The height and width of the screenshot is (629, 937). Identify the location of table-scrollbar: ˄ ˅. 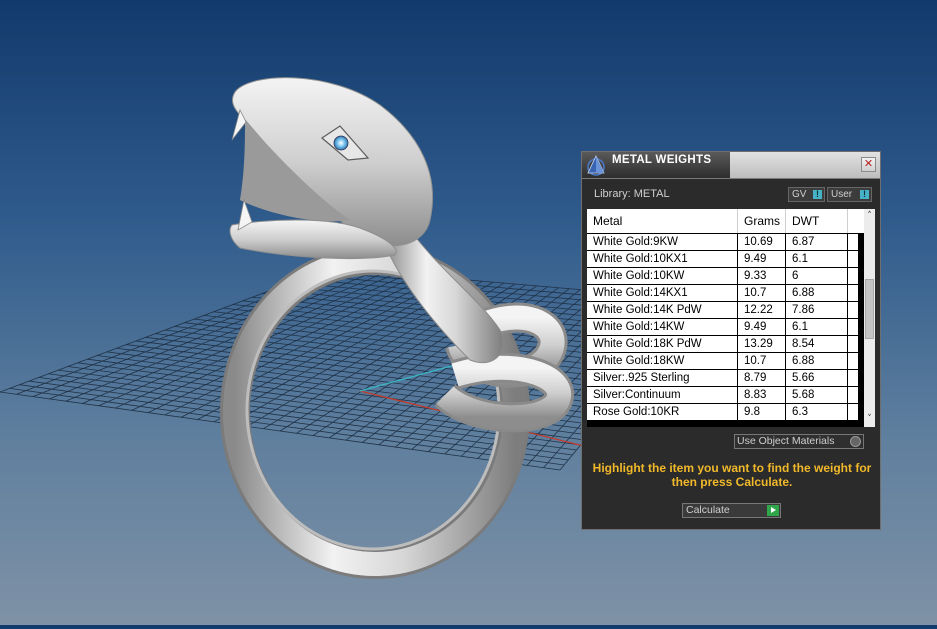
(869, 318).